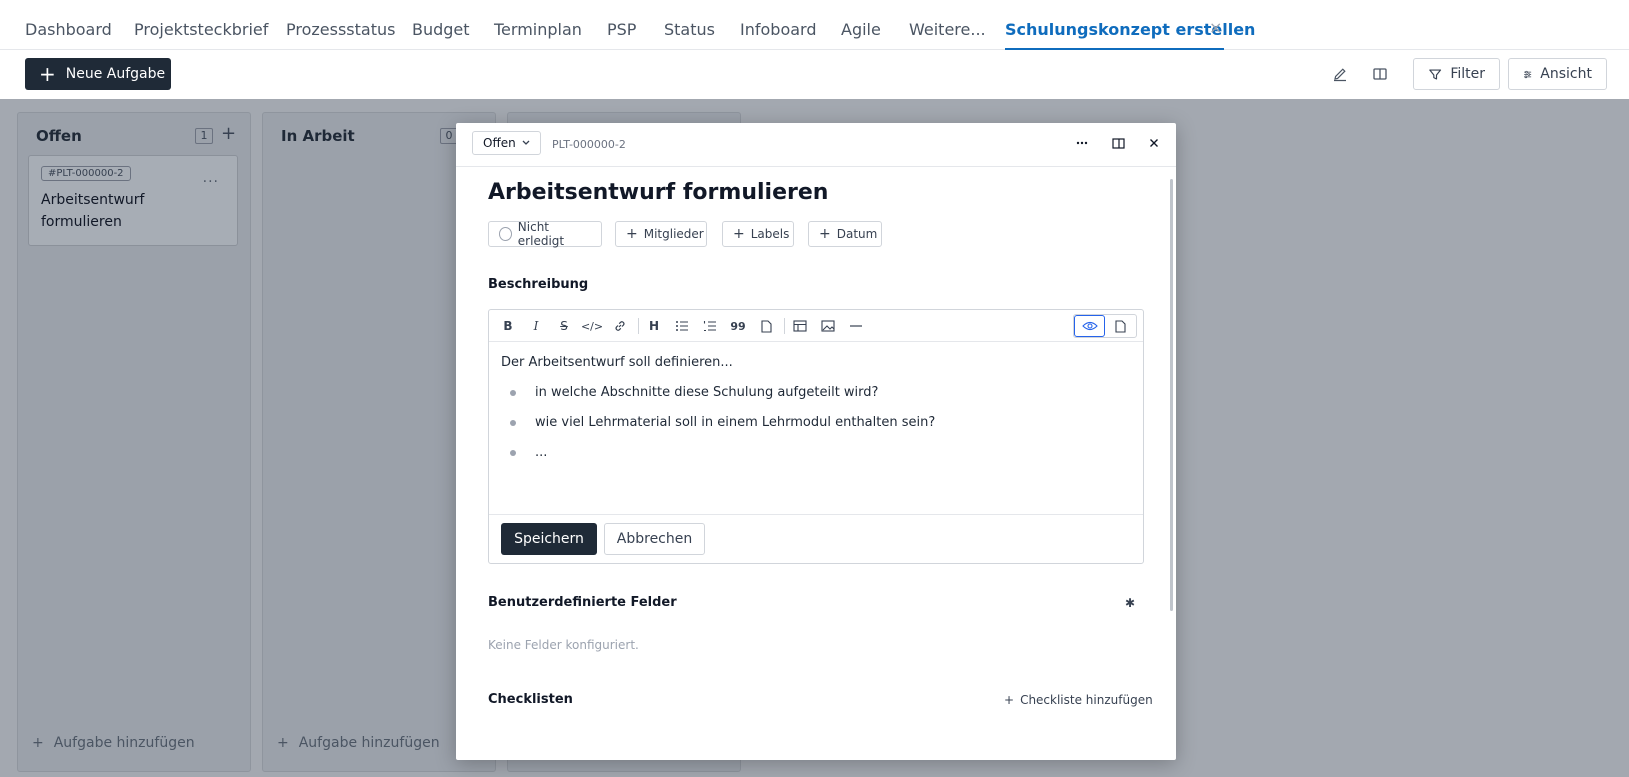  What do you see at coordinates (654, 539) in the screenshot?
I see `cancel-button: Abbrechen` at bounding box center [654, 539].